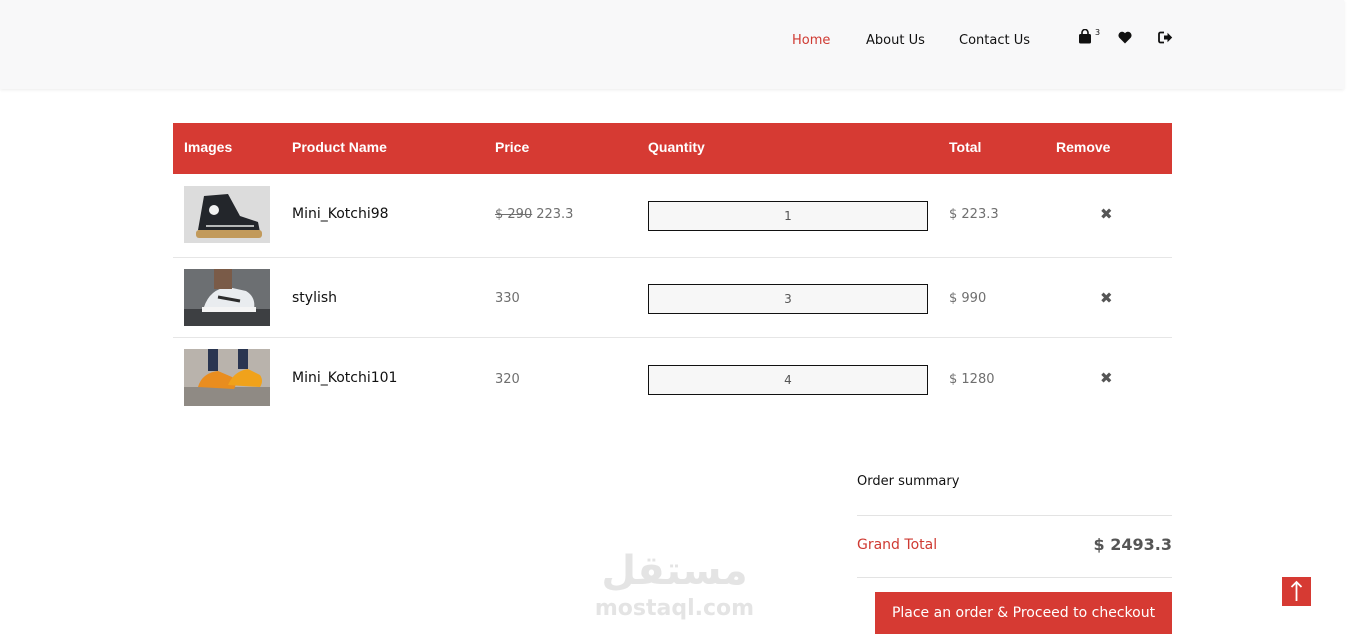 The width and height of the screenshot is (1349, 642). I want to click on header-price: Price, so click(512, 147).